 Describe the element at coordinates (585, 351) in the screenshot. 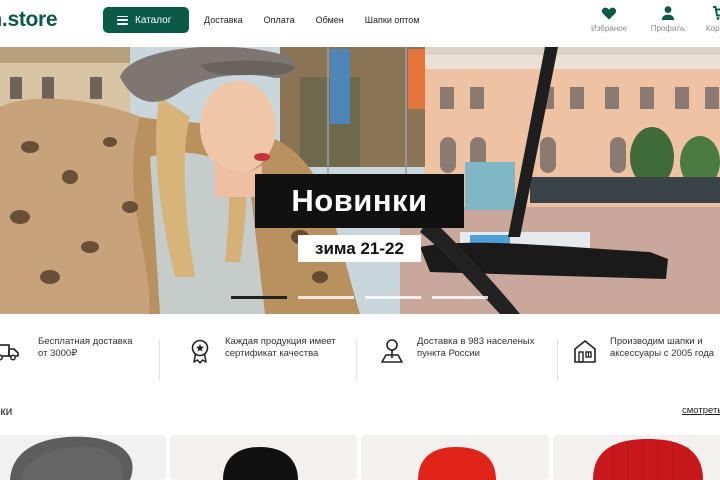

I see `factory-icon` at that location.